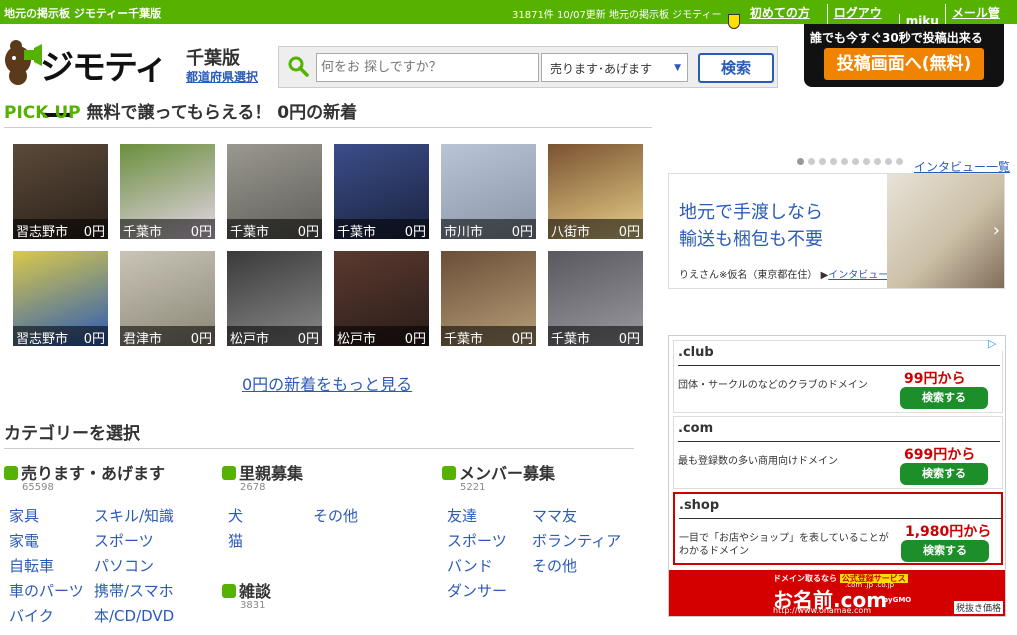 This screenshot has height=635, width=1017. Describe the element at coordinates (858, 275) in the screenshot. I see `banner-interview-link: インタビュー` at that location.